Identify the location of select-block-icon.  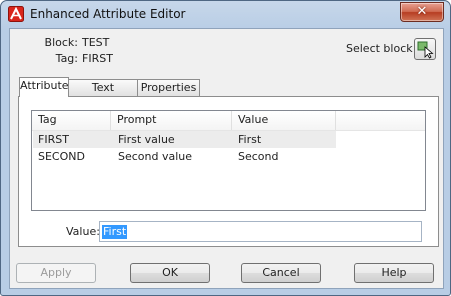
(425, 50).